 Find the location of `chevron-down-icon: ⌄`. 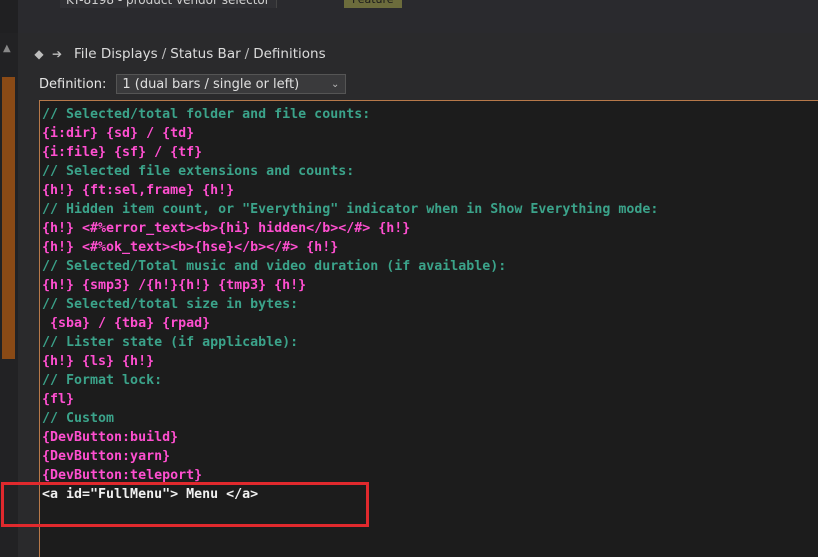

chevron-down-icon: ⌄ is located at coordinates (335, 84).